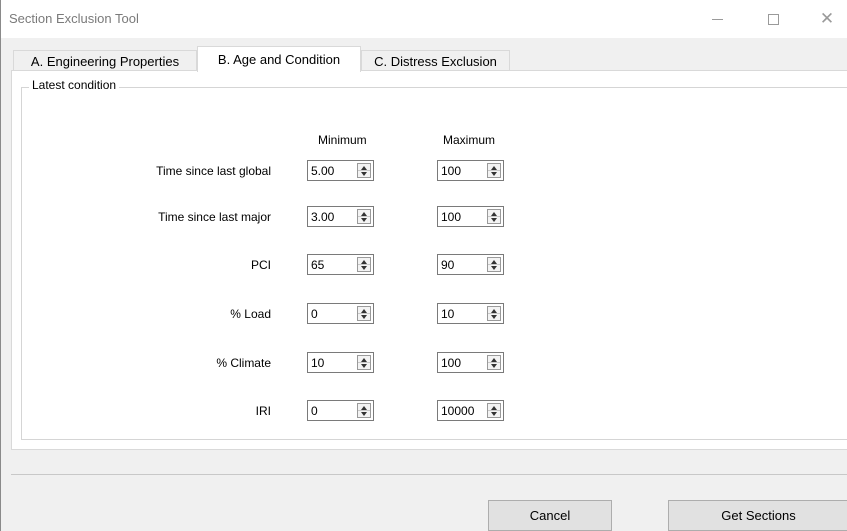 Image resolution: width=847 pixels, height=531 pixels. I want to click on footer-divider, so click(429, 474).